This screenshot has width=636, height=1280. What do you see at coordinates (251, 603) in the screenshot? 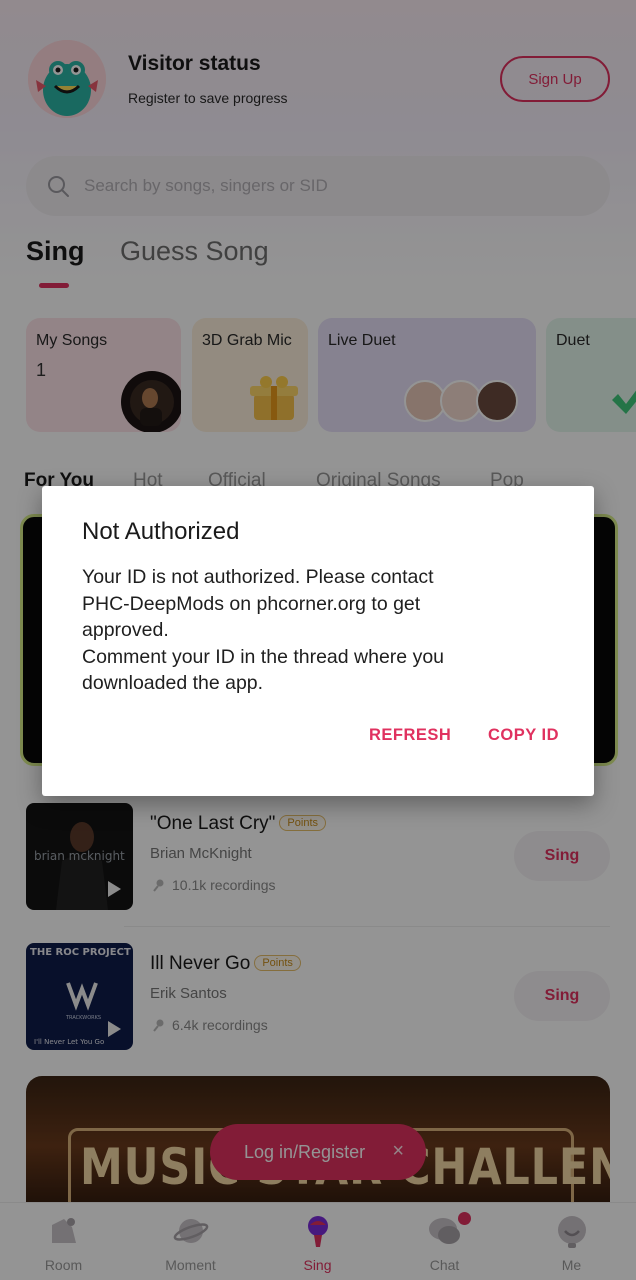
I see `dialog-message-line: PHC-DeepMods on phcorner.org to get` at bounding box center [251, 603].